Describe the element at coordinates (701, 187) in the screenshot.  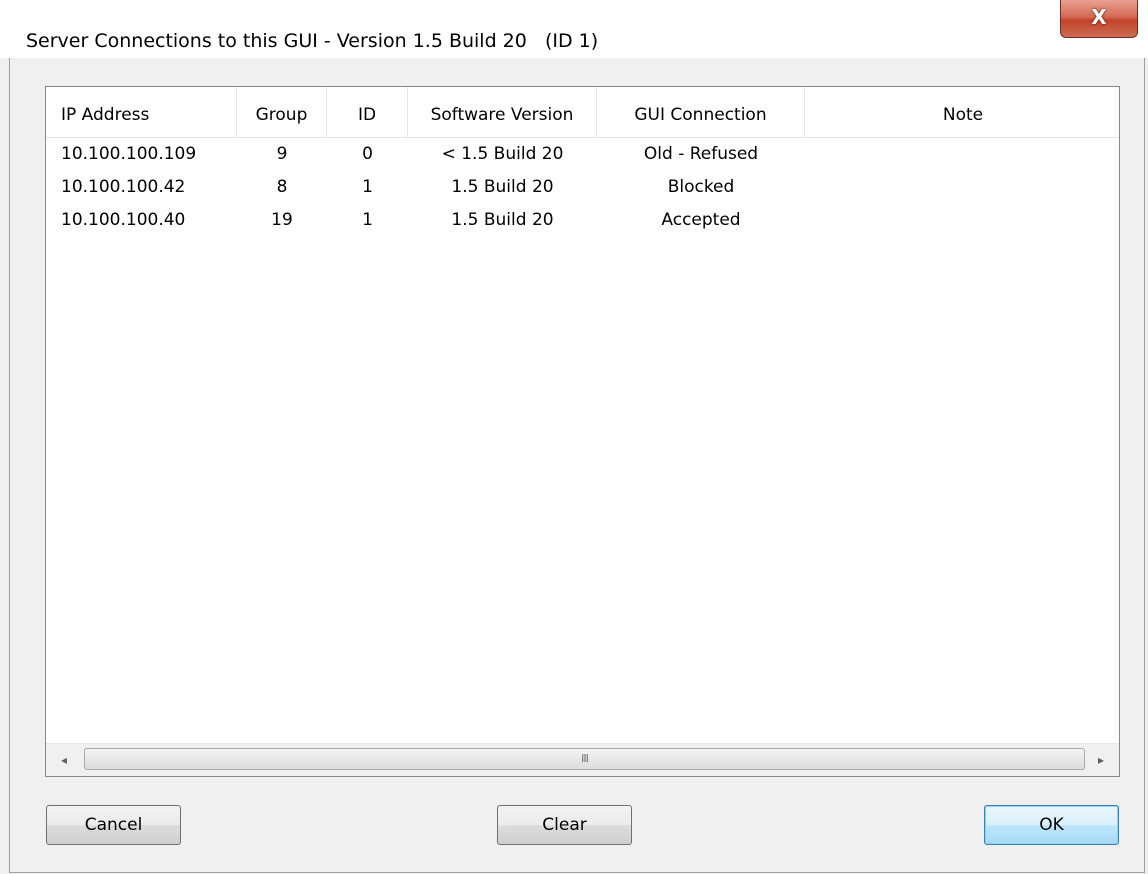
I see `cell-gui-connection: Blocked` at that location.